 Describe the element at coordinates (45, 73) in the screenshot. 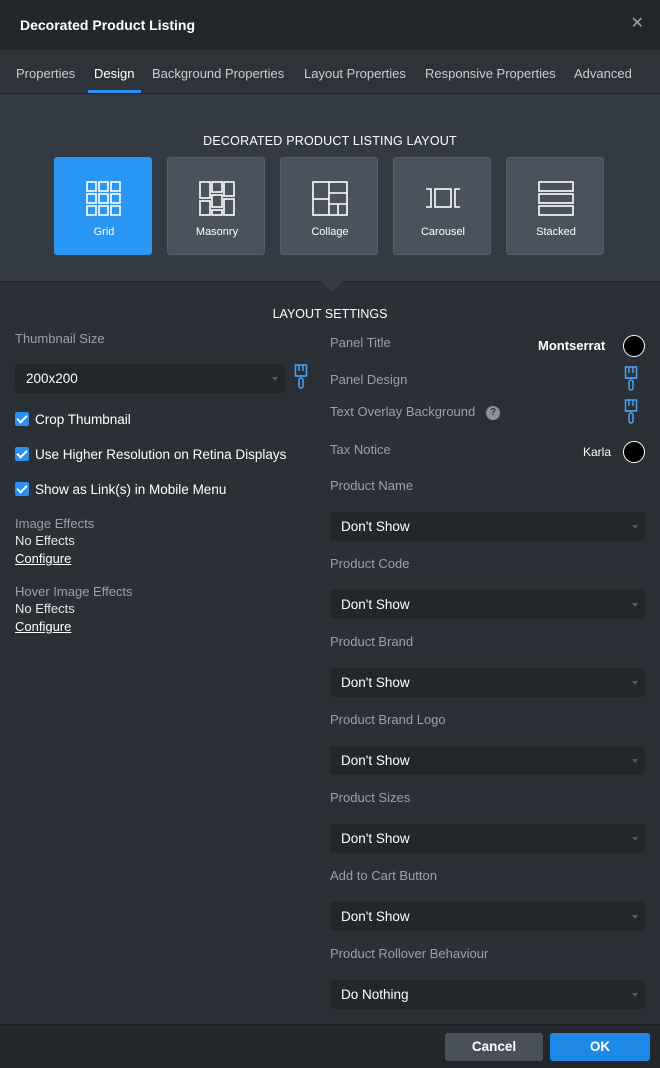

I see `tab-properties: Properties` at that location.